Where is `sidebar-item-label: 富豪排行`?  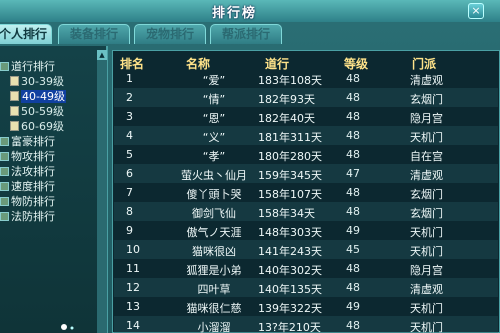 sidebar-item-label: 富豪排行 is located at coordinates (33, 141).